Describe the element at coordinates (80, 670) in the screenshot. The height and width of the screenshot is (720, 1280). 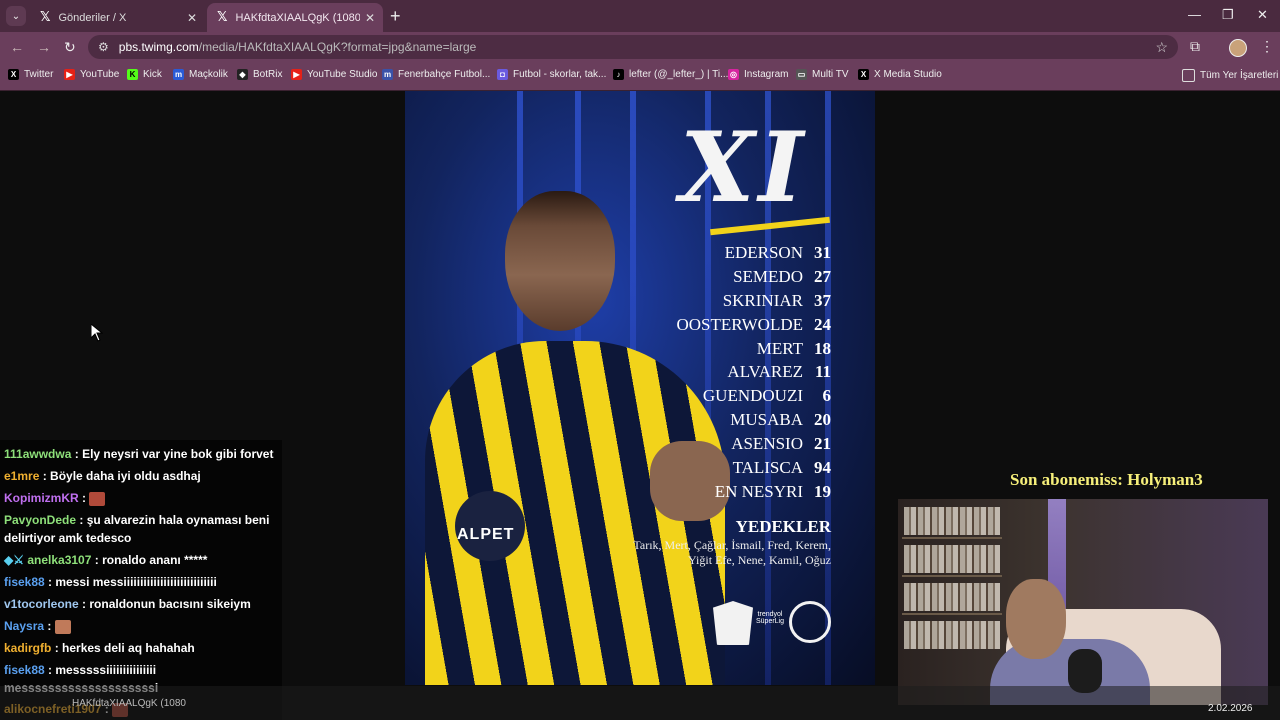
I see `chat-message: fisek88 : messsssiiiiiiiiiiiiiii` at that location.